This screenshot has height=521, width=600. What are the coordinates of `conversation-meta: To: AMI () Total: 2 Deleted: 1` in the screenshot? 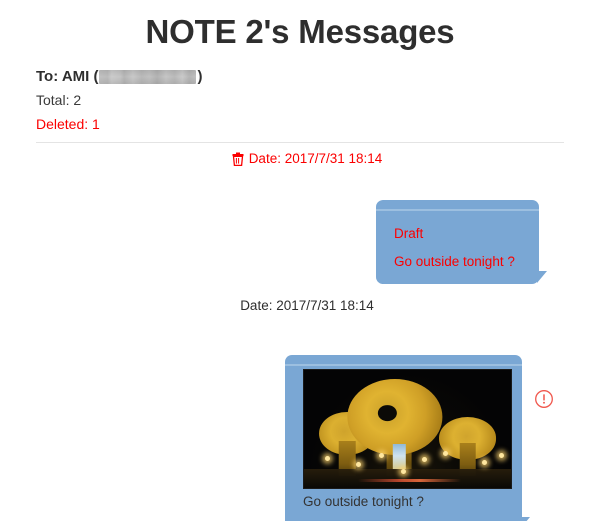 It's located at (306, 100).